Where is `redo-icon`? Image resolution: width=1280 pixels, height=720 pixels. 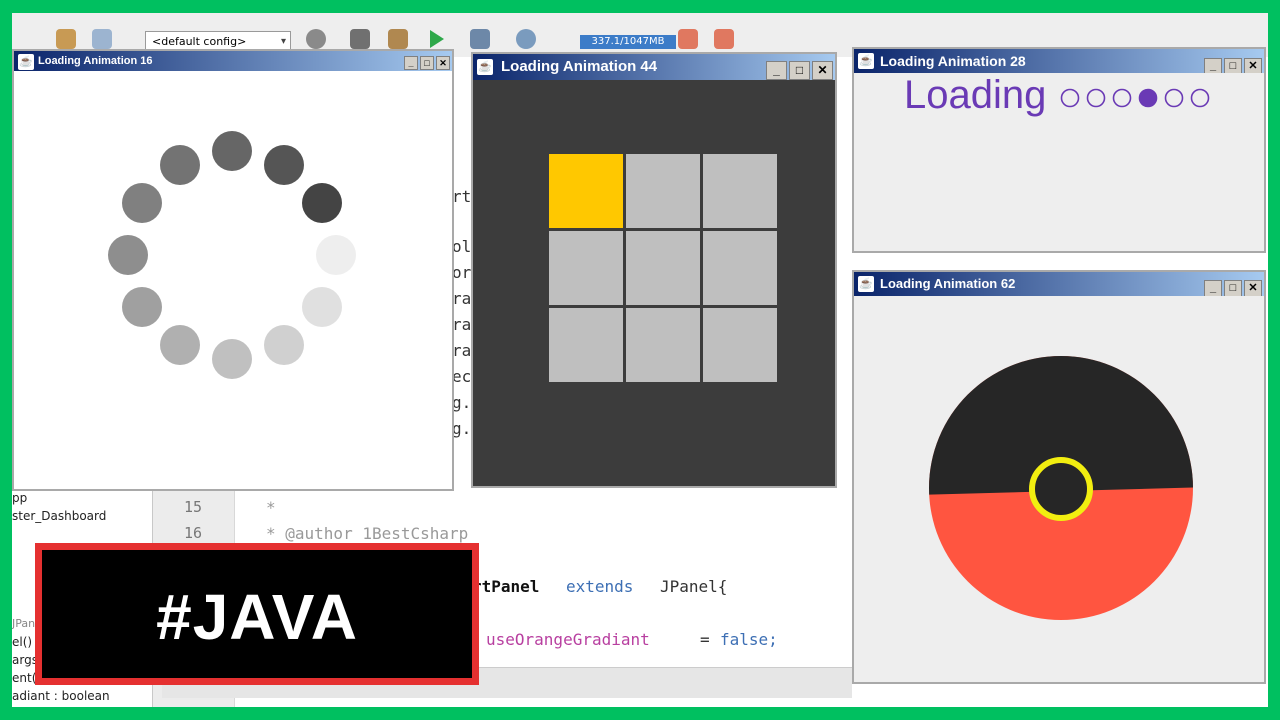
redo-icon is located at coordinates (102, 39).